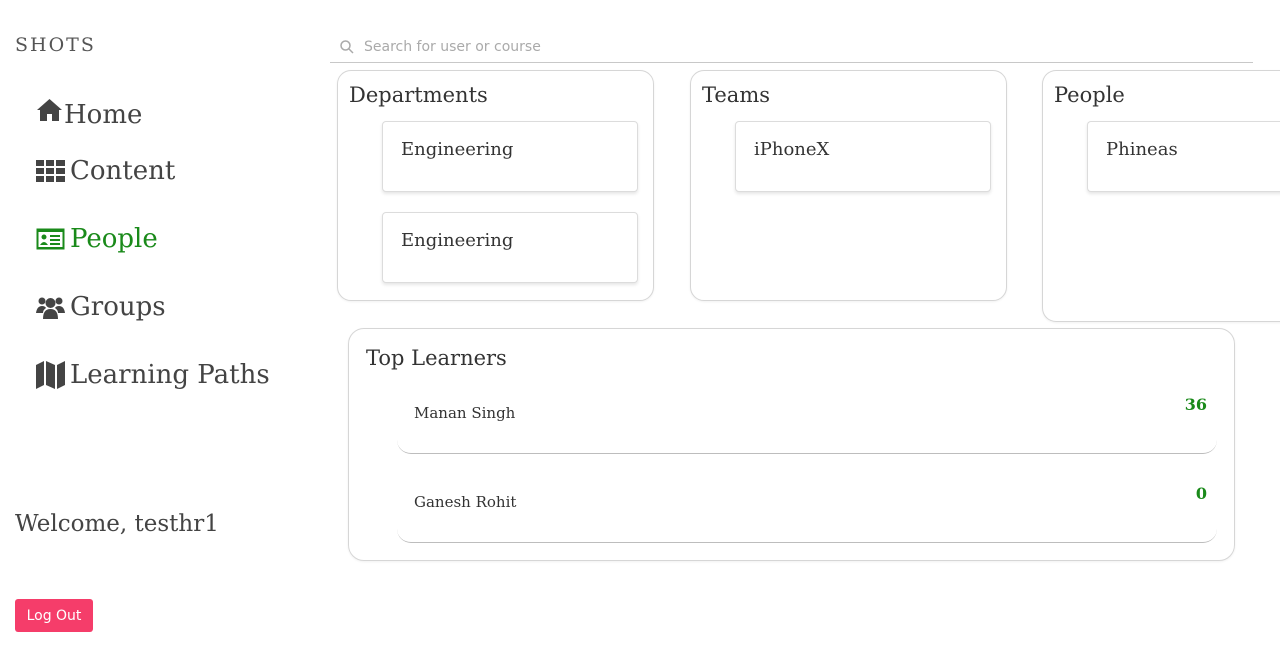 The height and width of the screenshot is (656, 1280). I want to click on grid-icon, so click(53, 171).